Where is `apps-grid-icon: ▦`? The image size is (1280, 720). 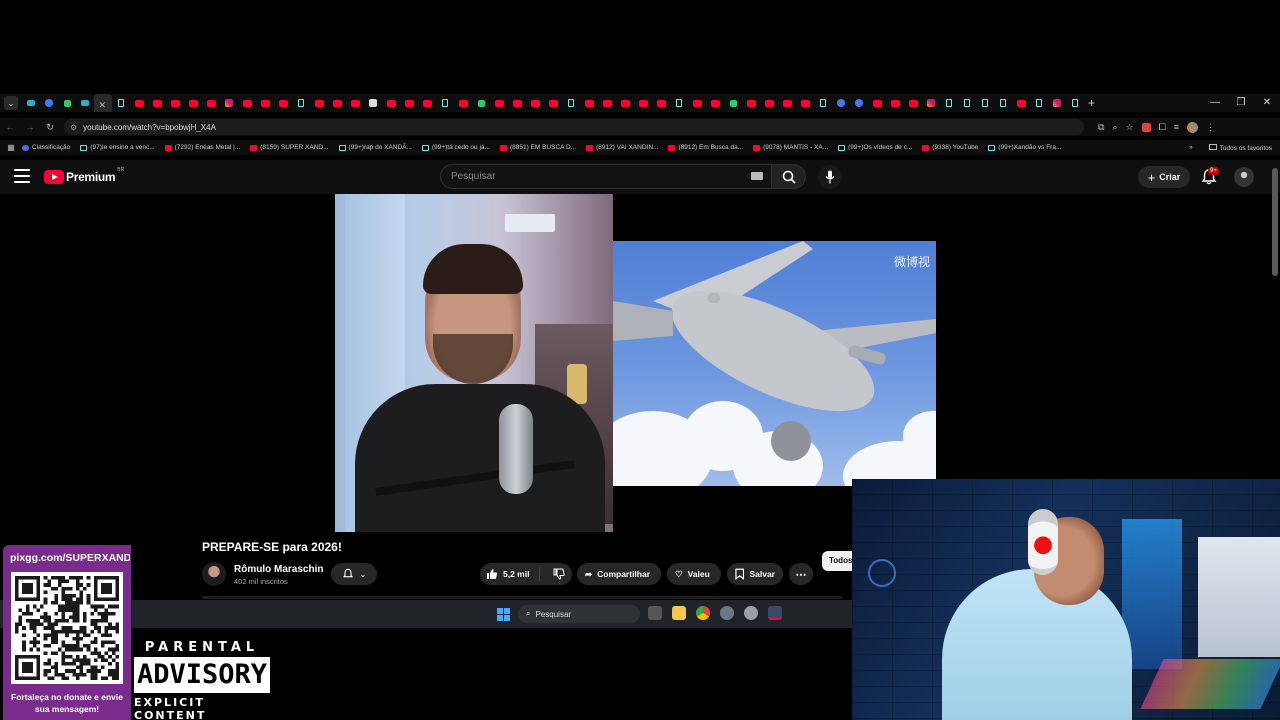
apps-grid-icon: ▦ is located at coordinates (11, 147).